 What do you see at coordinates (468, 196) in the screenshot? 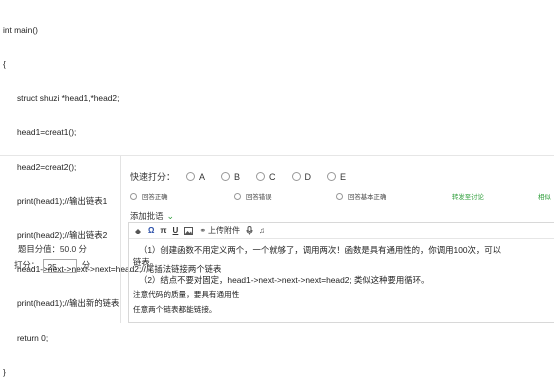
I see `forward-to-discussion-link: 转发至讨论` at bounding box center [468, 196].